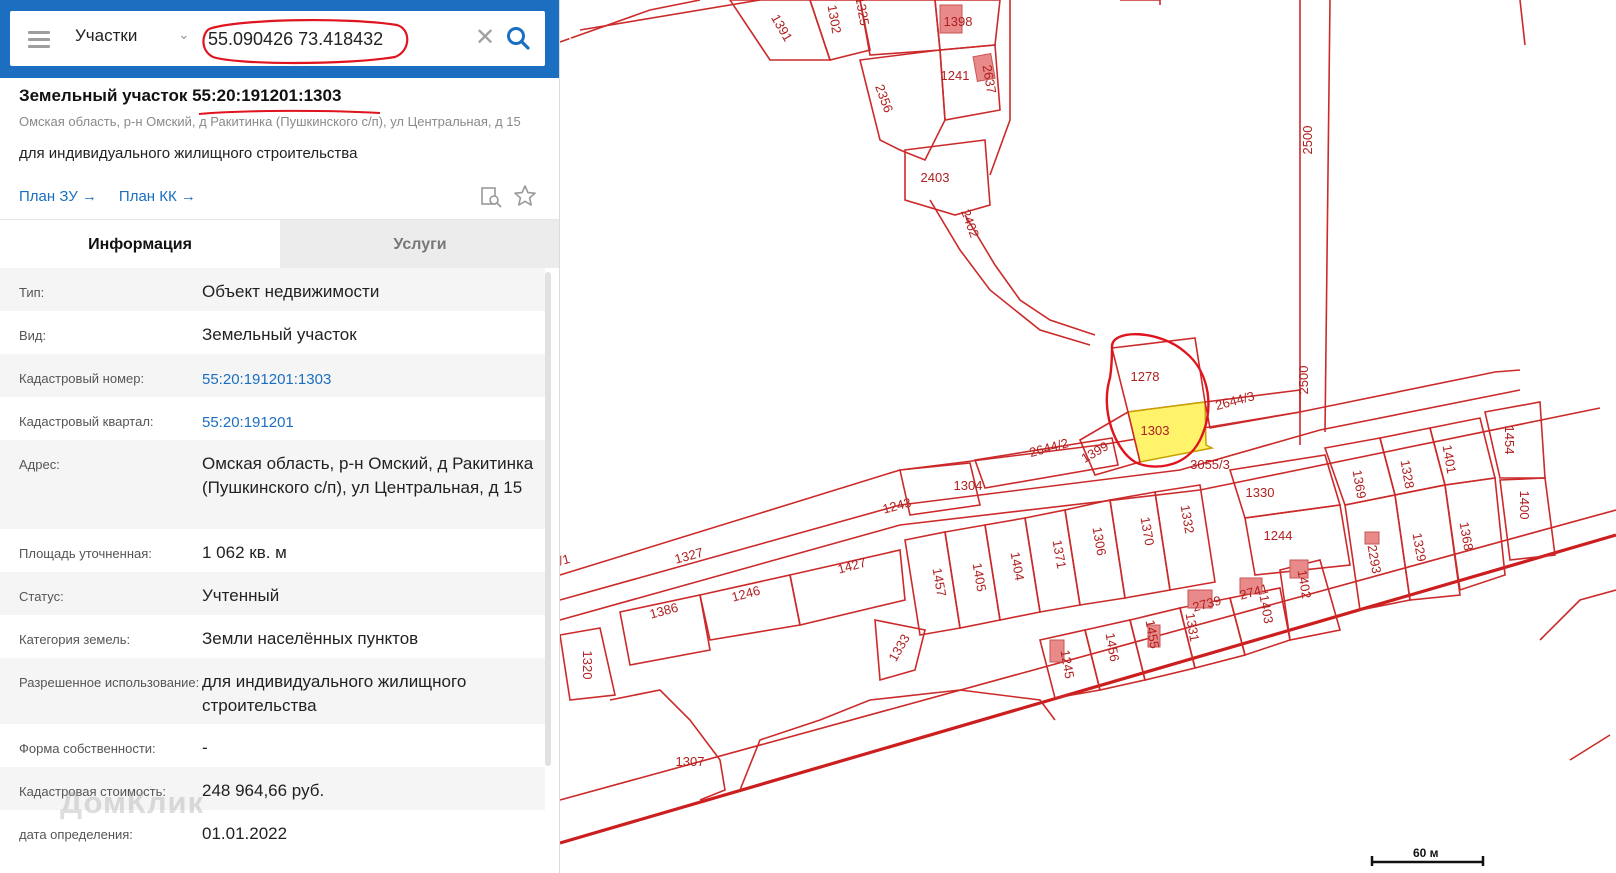 The height and width of the screenshot is (873, 1616). Describe the element at coordinates (897, 506) in the screenshot. I see `plot-label: 1243` at that location.